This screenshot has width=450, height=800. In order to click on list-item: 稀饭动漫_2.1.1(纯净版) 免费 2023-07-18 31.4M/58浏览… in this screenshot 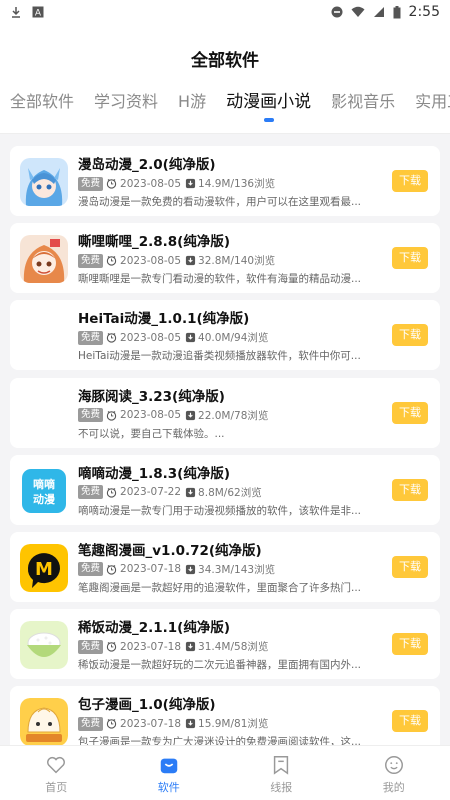, I will do `click(225, 644)`.